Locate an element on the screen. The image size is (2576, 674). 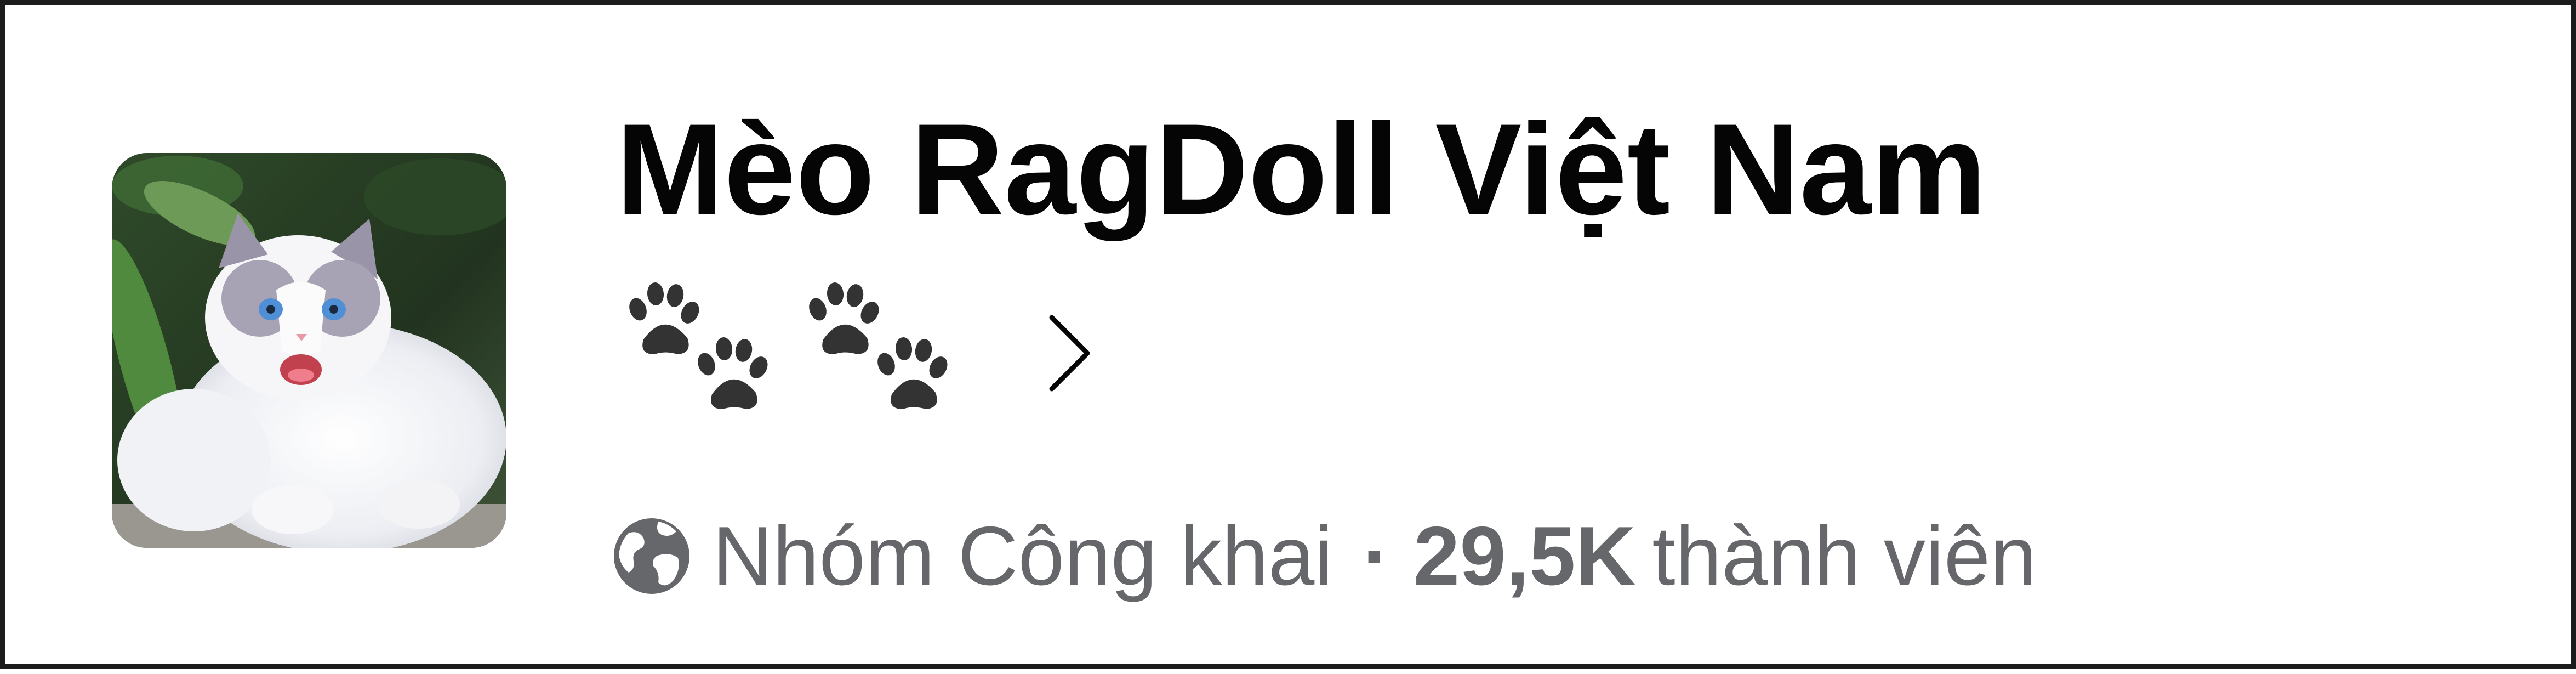
privacy-label: Nhóm Công khai is located at coordinates (1023, 556).